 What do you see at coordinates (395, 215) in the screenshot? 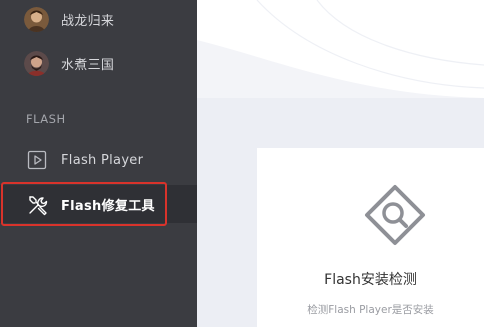
I see `search-icon` at bounding box center [395, 215].